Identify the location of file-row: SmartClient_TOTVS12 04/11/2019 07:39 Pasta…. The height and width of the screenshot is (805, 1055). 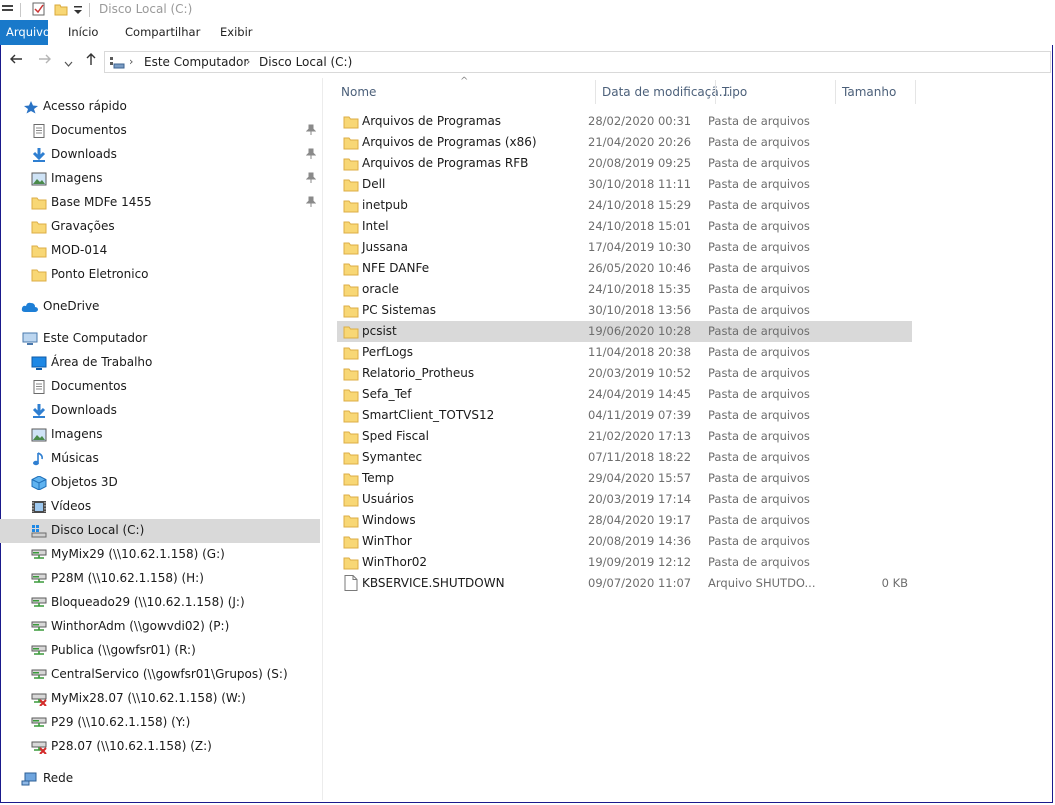
(624, 415).